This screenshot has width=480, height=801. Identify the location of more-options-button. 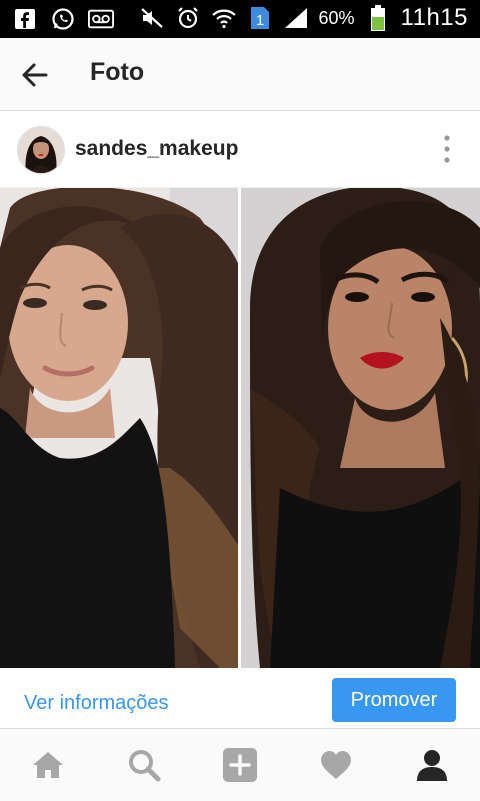
(447, 149).